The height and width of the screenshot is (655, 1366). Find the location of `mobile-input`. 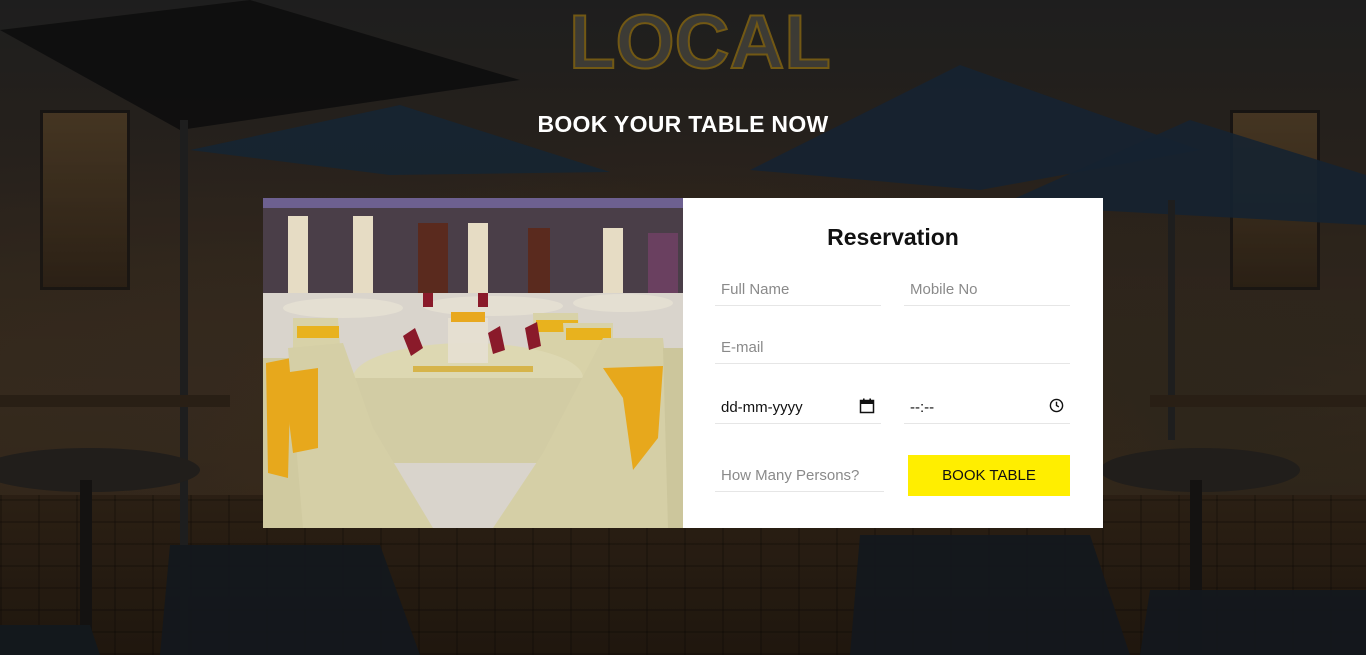

mobile-input is located at coordinates (987, 290).